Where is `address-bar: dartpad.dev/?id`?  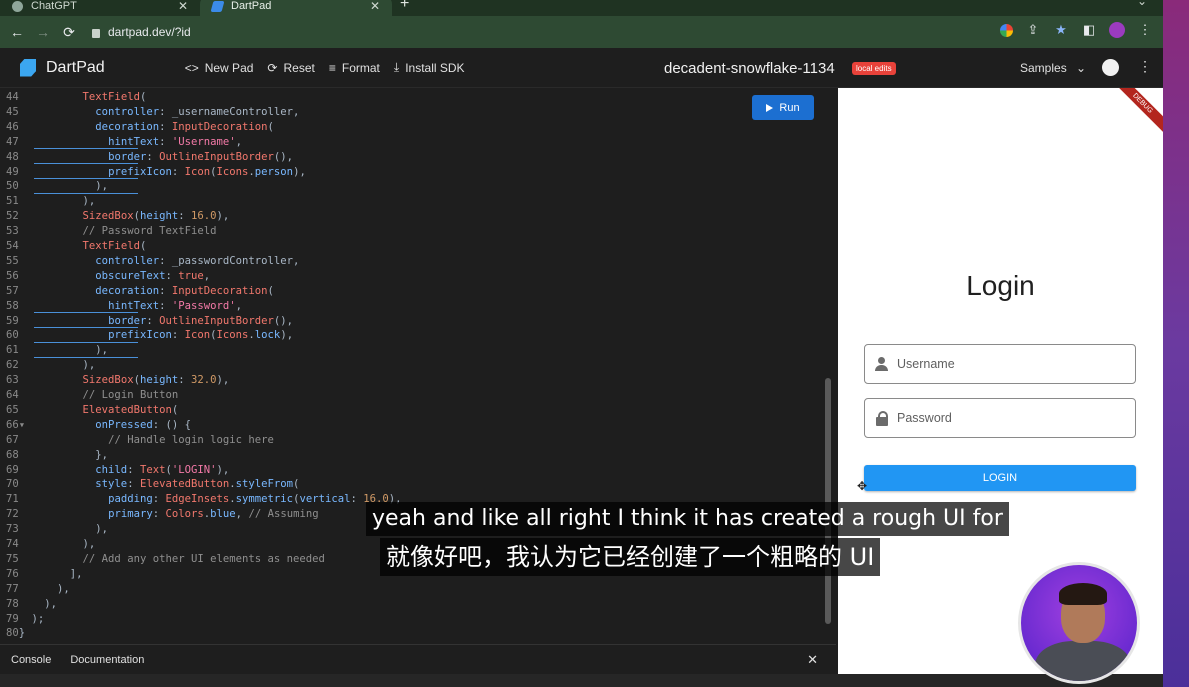 address-bar: dartpad.dev/?id is located at coordinates (141, 32).